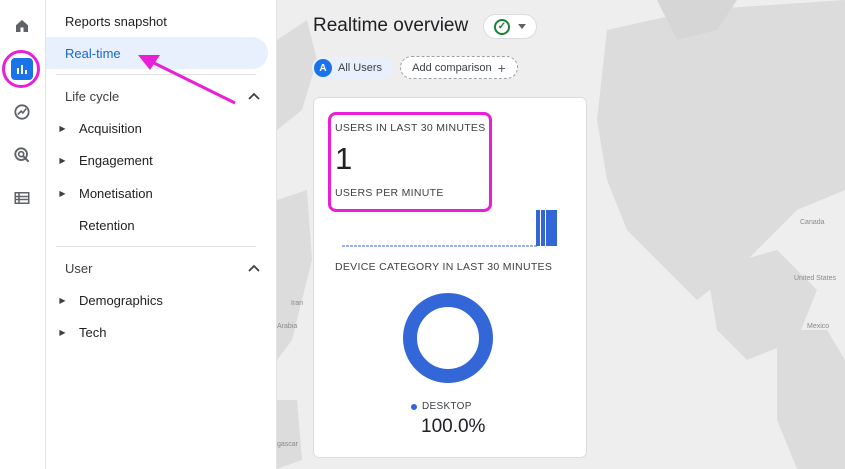 Image resolution: width=845 pixels, height=469 pixels. I want to click on nav-monetisation: ▶ Monetisation, so click(157, 193).